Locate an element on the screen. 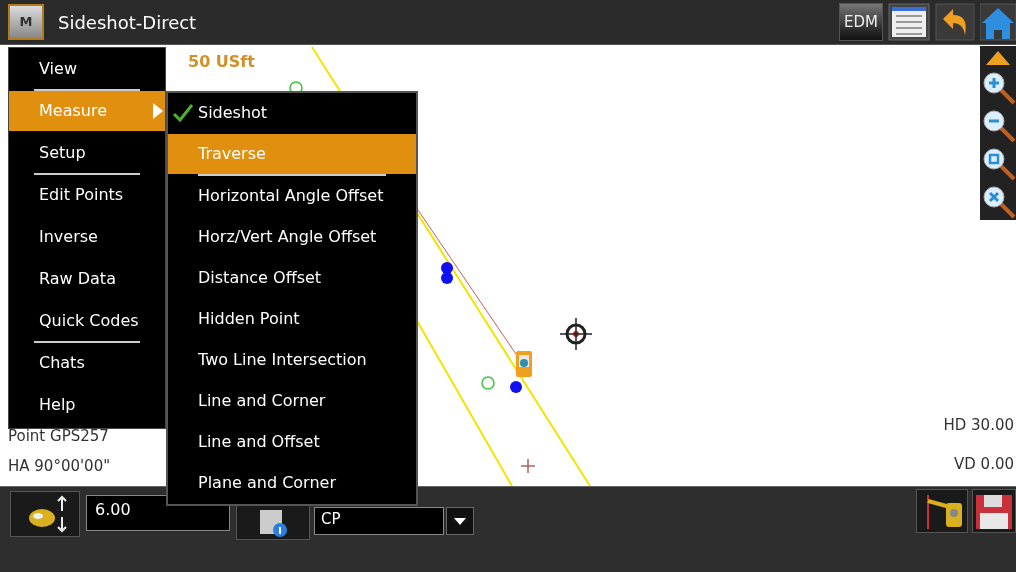 The height and width of the screenshot is (572, 1016). zoom-out-icon is located at coordinates (998, 125).